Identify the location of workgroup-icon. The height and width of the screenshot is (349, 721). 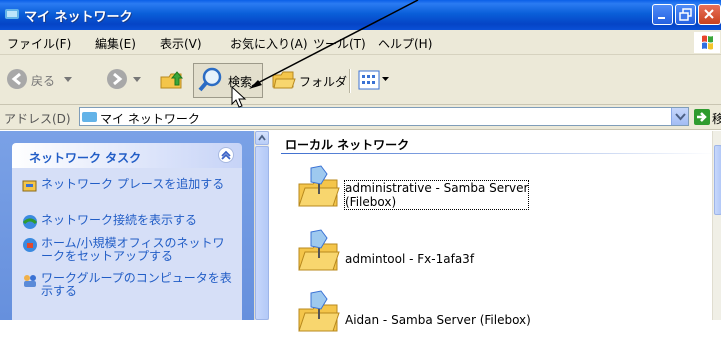
(30, 281).